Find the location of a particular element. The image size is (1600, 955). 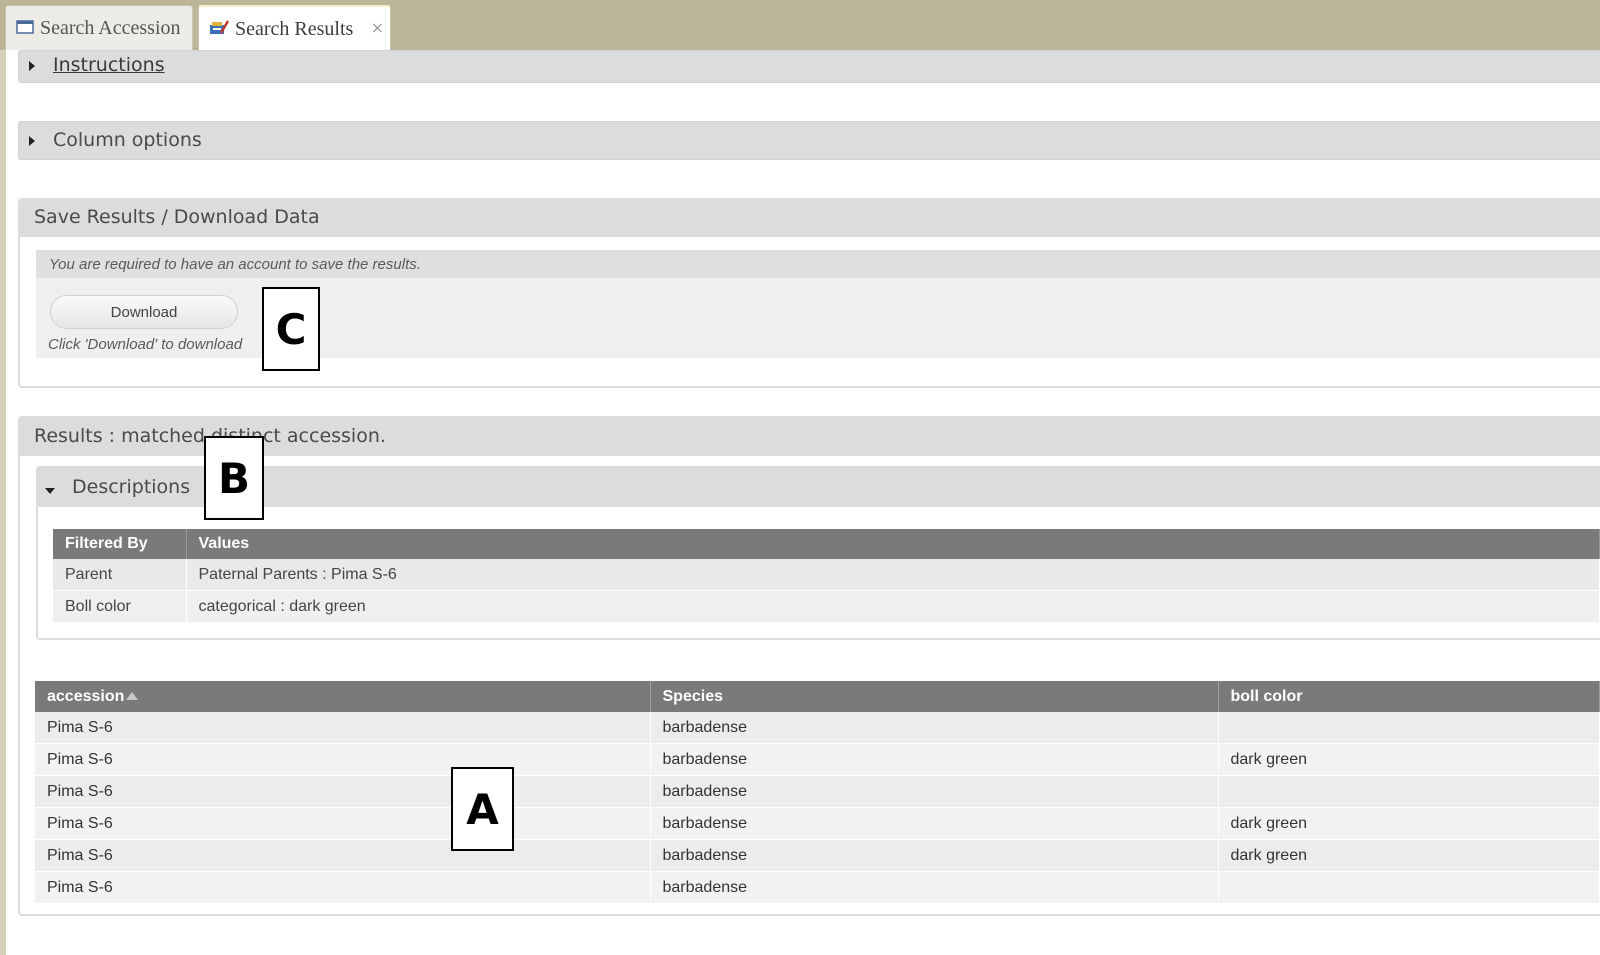

tab-label: Search Results is located at coordinates (294, 28).